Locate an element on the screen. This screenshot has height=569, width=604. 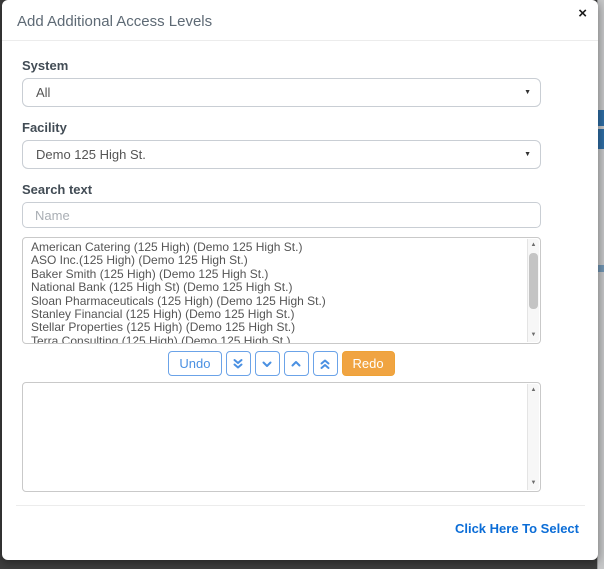
system-field-group: System All ▼ is located at coordinates (281, 82).